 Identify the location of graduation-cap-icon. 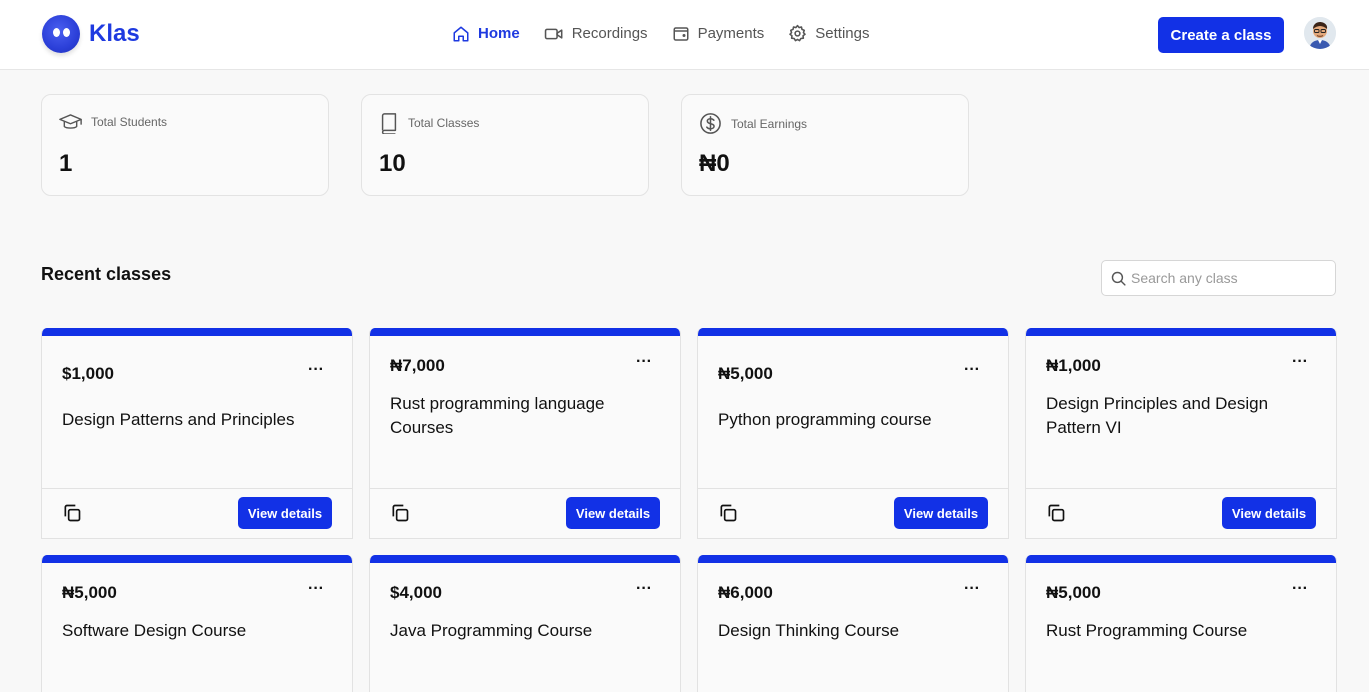
(70, 121).